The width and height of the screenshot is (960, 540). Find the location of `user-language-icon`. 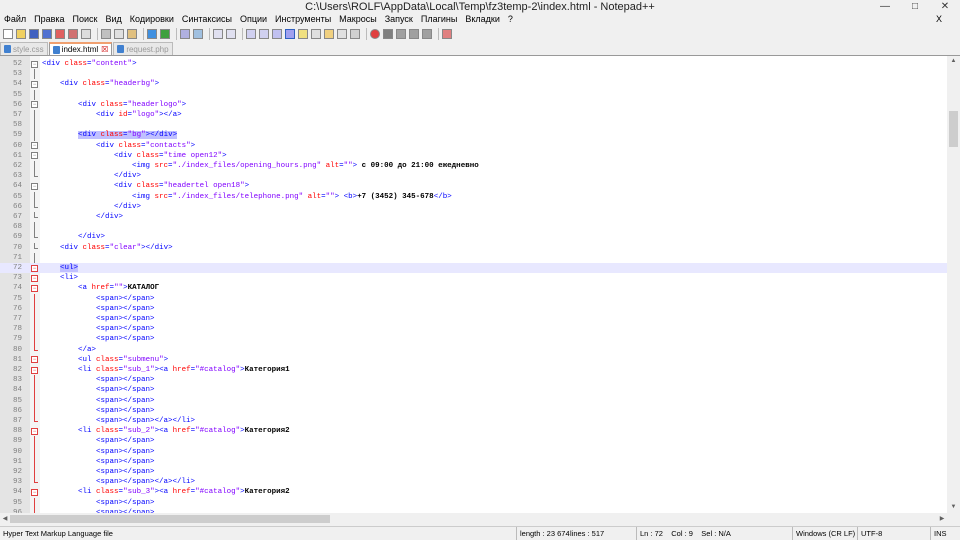

user-language-icon is located at coordinates (316, 33).